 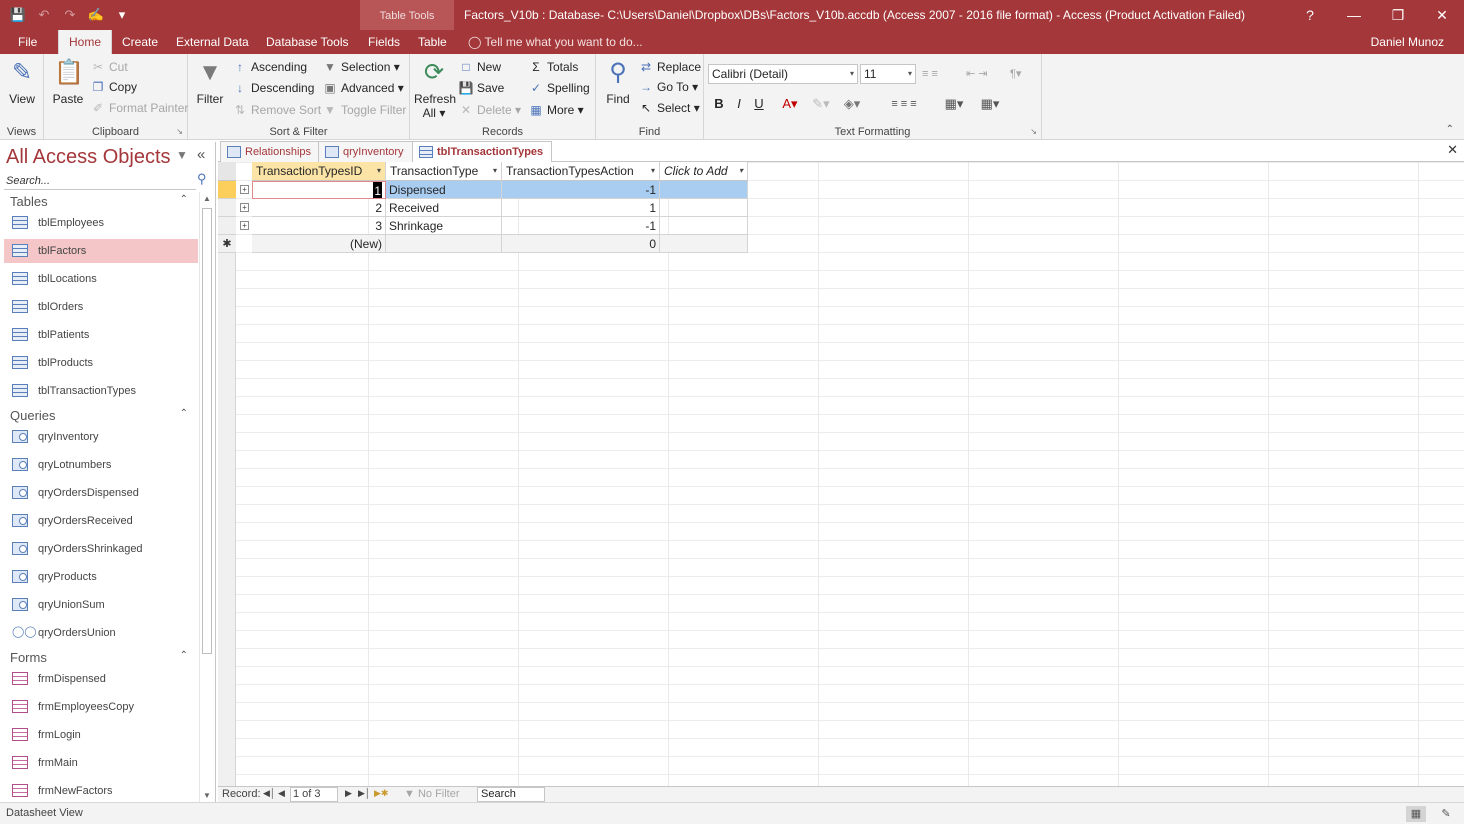 What do you see at coordinates (489, 110) in the screenshot?
I see `delete-record-button: ✕ Delete ▾` at bounding box center [489, 110].